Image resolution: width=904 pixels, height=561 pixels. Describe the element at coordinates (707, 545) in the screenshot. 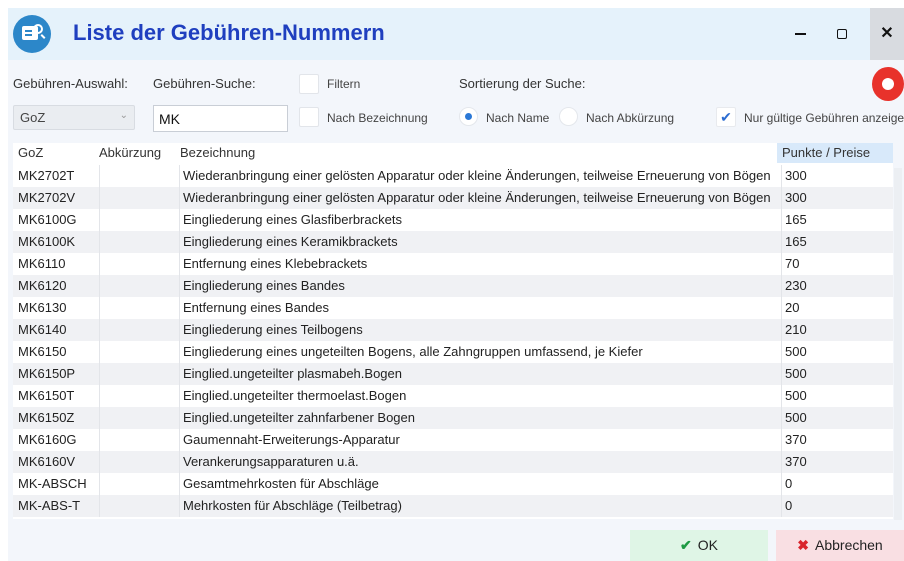

I see `ok-button-label: OK` at that location.